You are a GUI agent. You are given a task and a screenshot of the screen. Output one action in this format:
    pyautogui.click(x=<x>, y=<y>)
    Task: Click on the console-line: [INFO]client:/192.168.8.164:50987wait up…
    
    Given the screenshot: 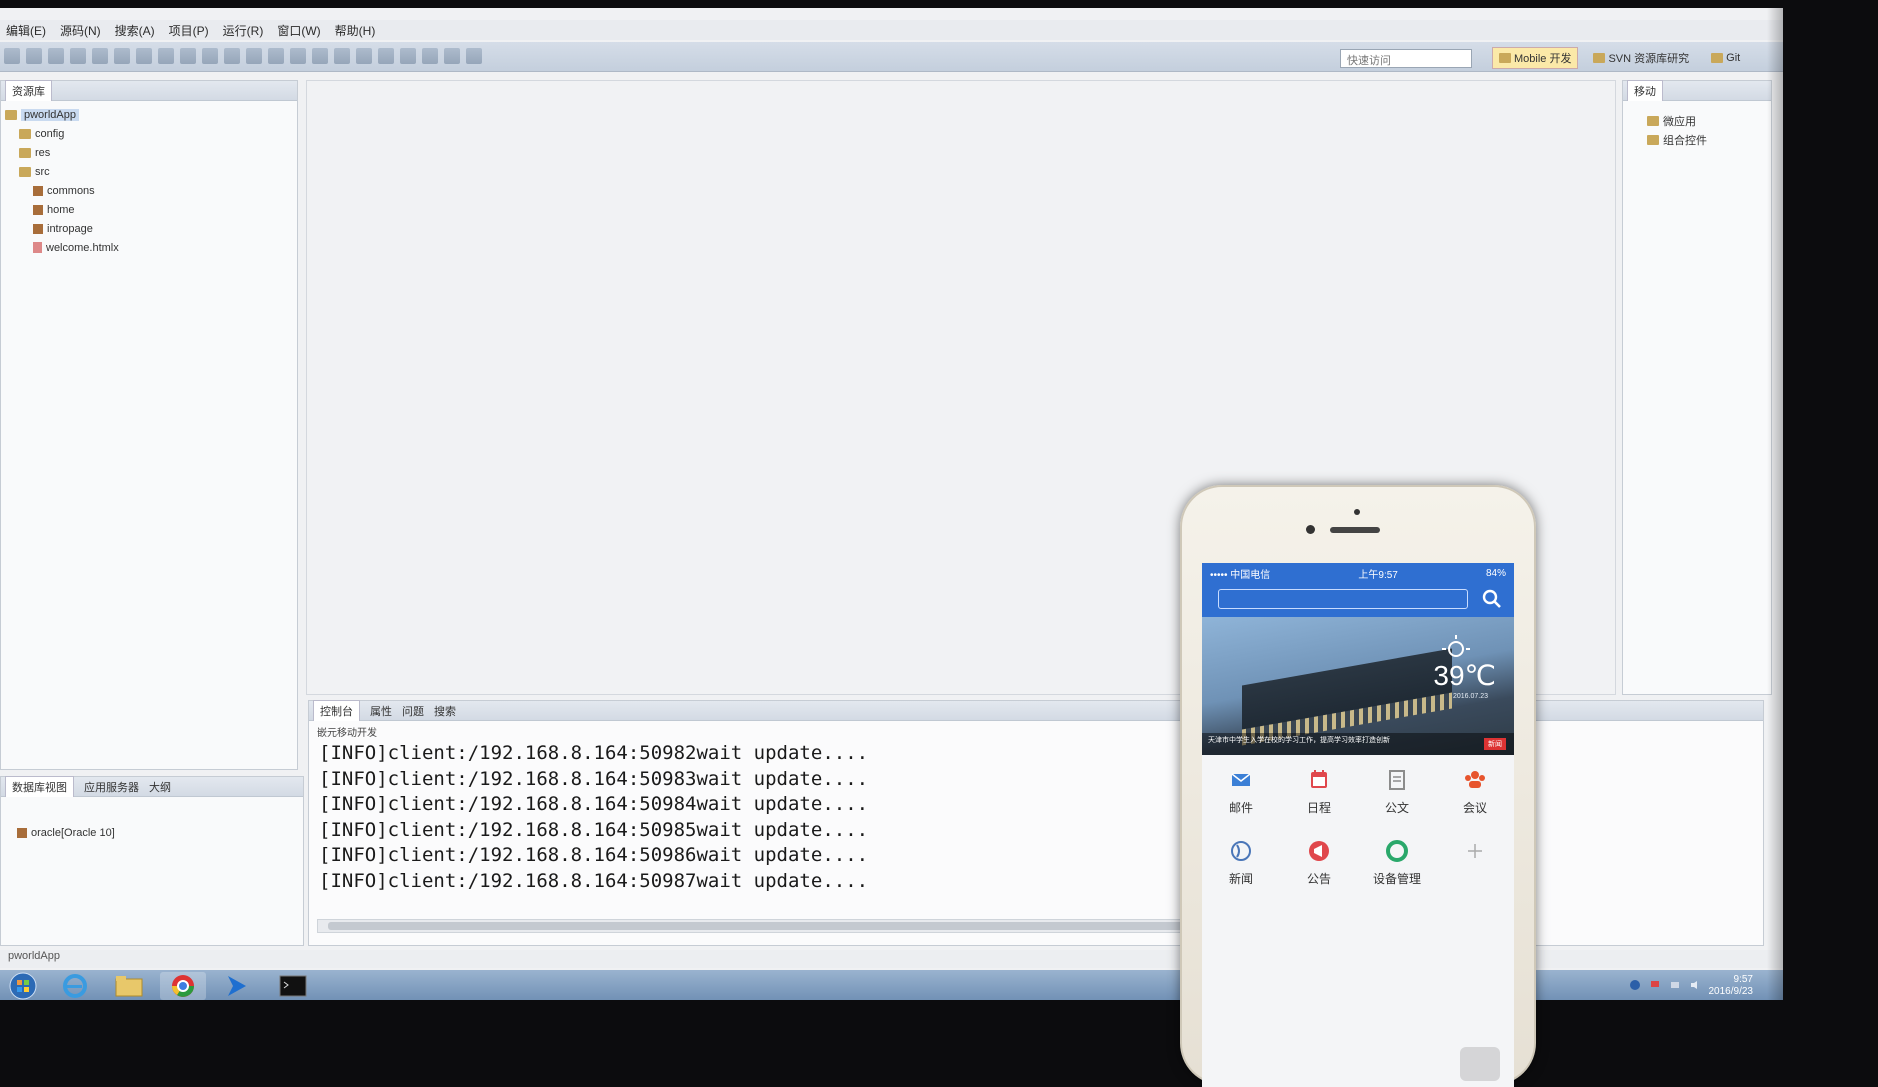 What is the action you would take?
    pyautogui.click(x=594, y=880)
    